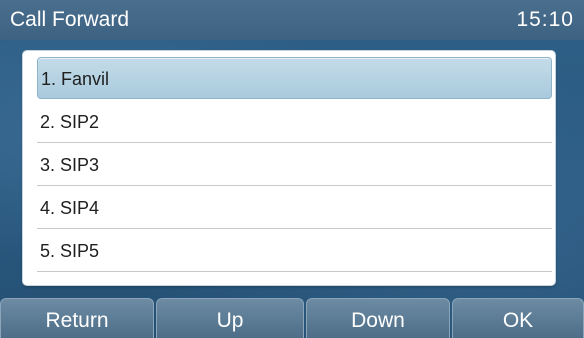 This screenshot has height=338, width=584. What do you see at coordinates (294, 251) in the screenshot?
I see `list-item-line-5: 5. SIP5` at bounding box center [294, 251].